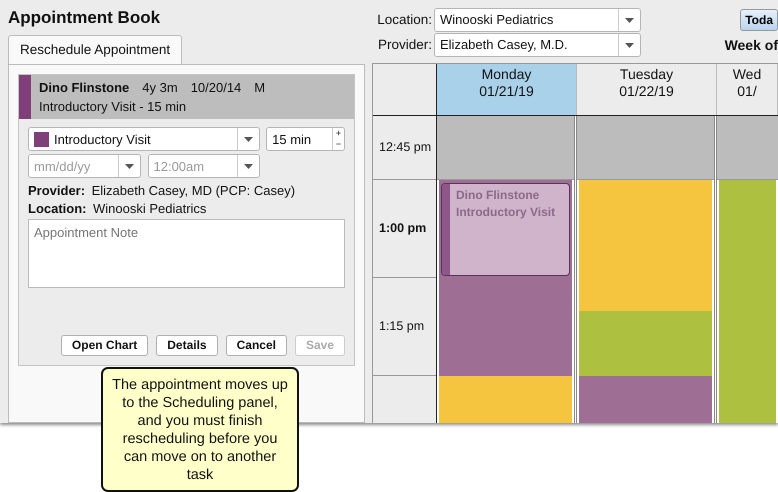 This screenshot has height=492, width=778. I want to click on duration-field: 15 min, so click(299, 139).